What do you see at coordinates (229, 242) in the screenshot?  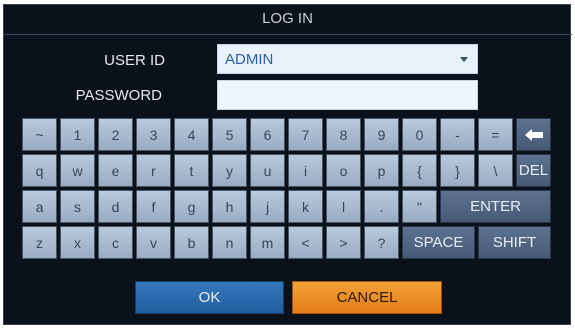 I see `key: n` at bounding box center [229, 242].